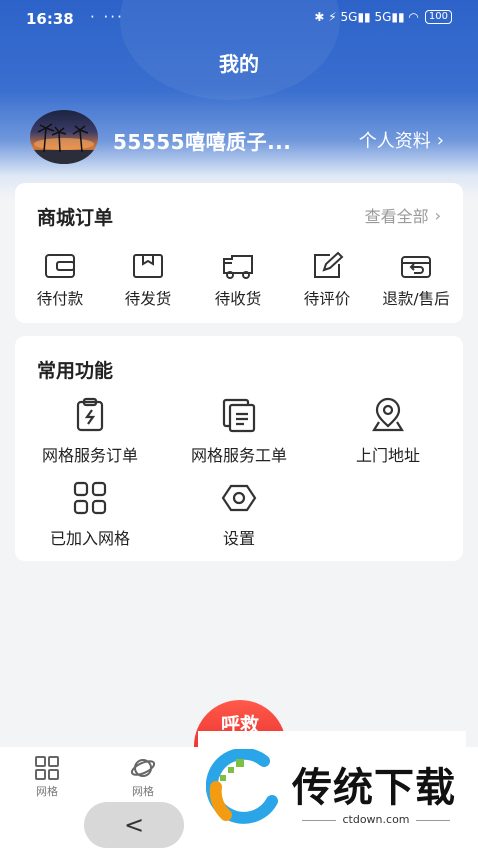 The image size is (478, 850). I want to click on planet-icon, so click(143, 768).